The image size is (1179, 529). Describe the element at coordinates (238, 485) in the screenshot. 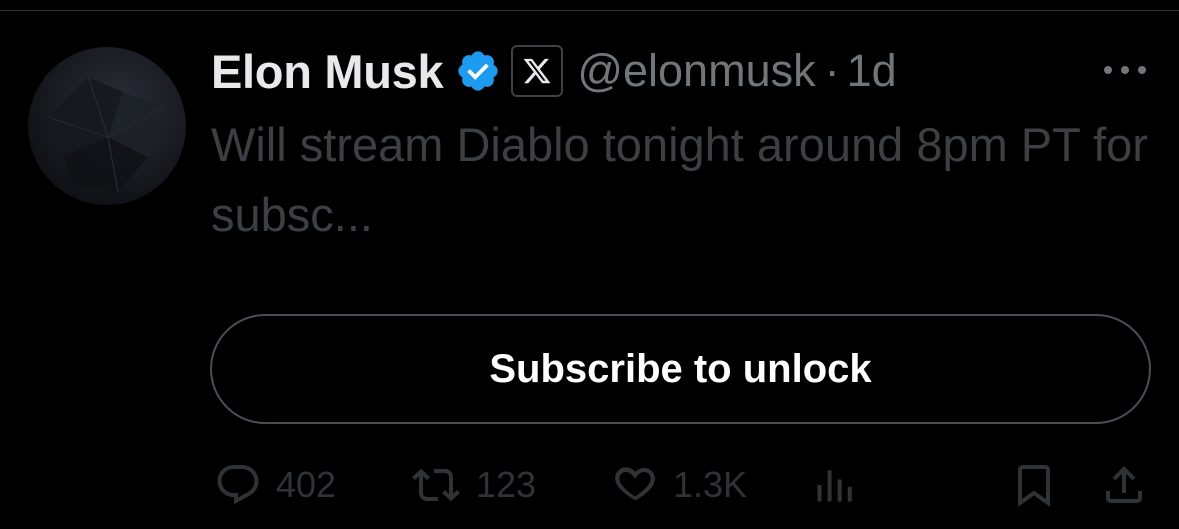

I see `reply-icon` at that location.